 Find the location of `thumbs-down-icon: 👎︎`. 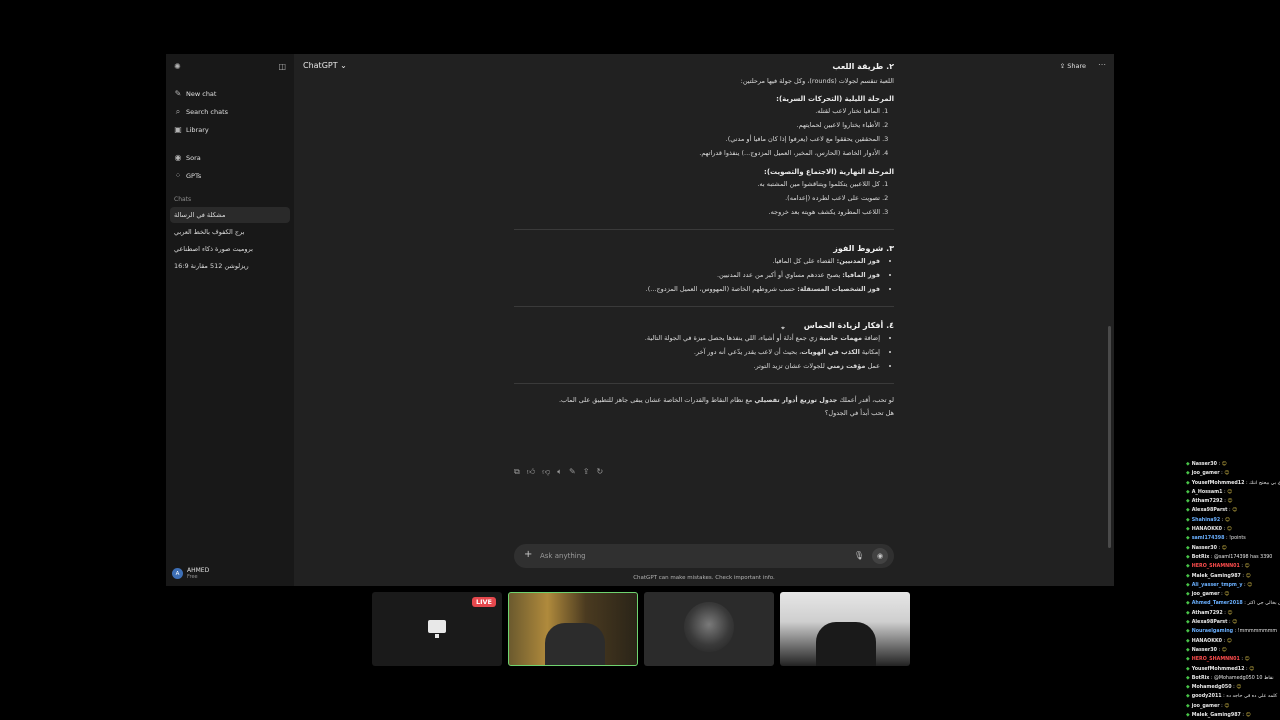

thumbs-down-icon: 👎︎ is located at coordinates (546, 472).